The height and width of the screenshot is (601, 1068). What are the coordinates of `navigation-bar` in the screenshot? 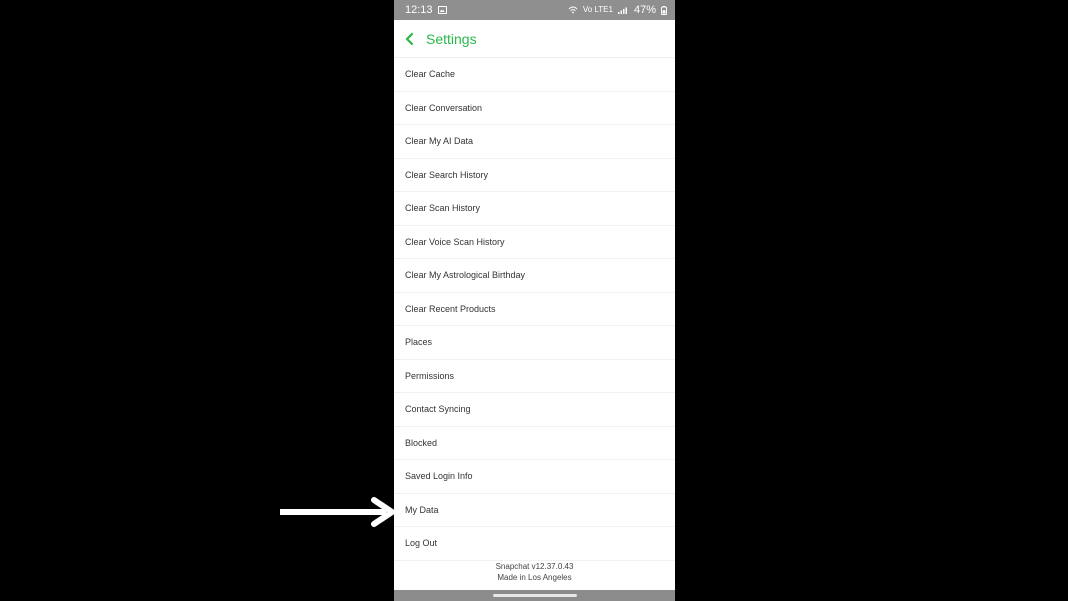 It's located at (534, 595).